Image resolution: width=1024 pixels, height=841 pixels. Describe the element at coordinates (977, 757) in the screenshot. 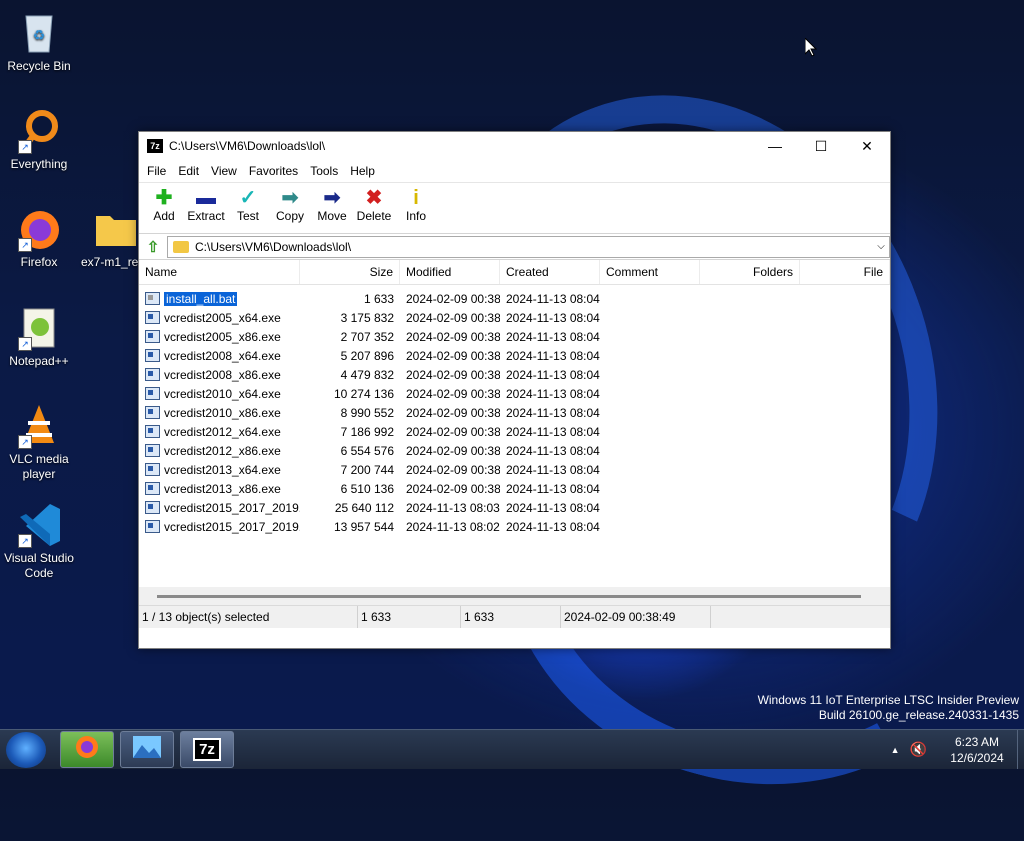

I see `clock-date: 12/6/2024` at that location.